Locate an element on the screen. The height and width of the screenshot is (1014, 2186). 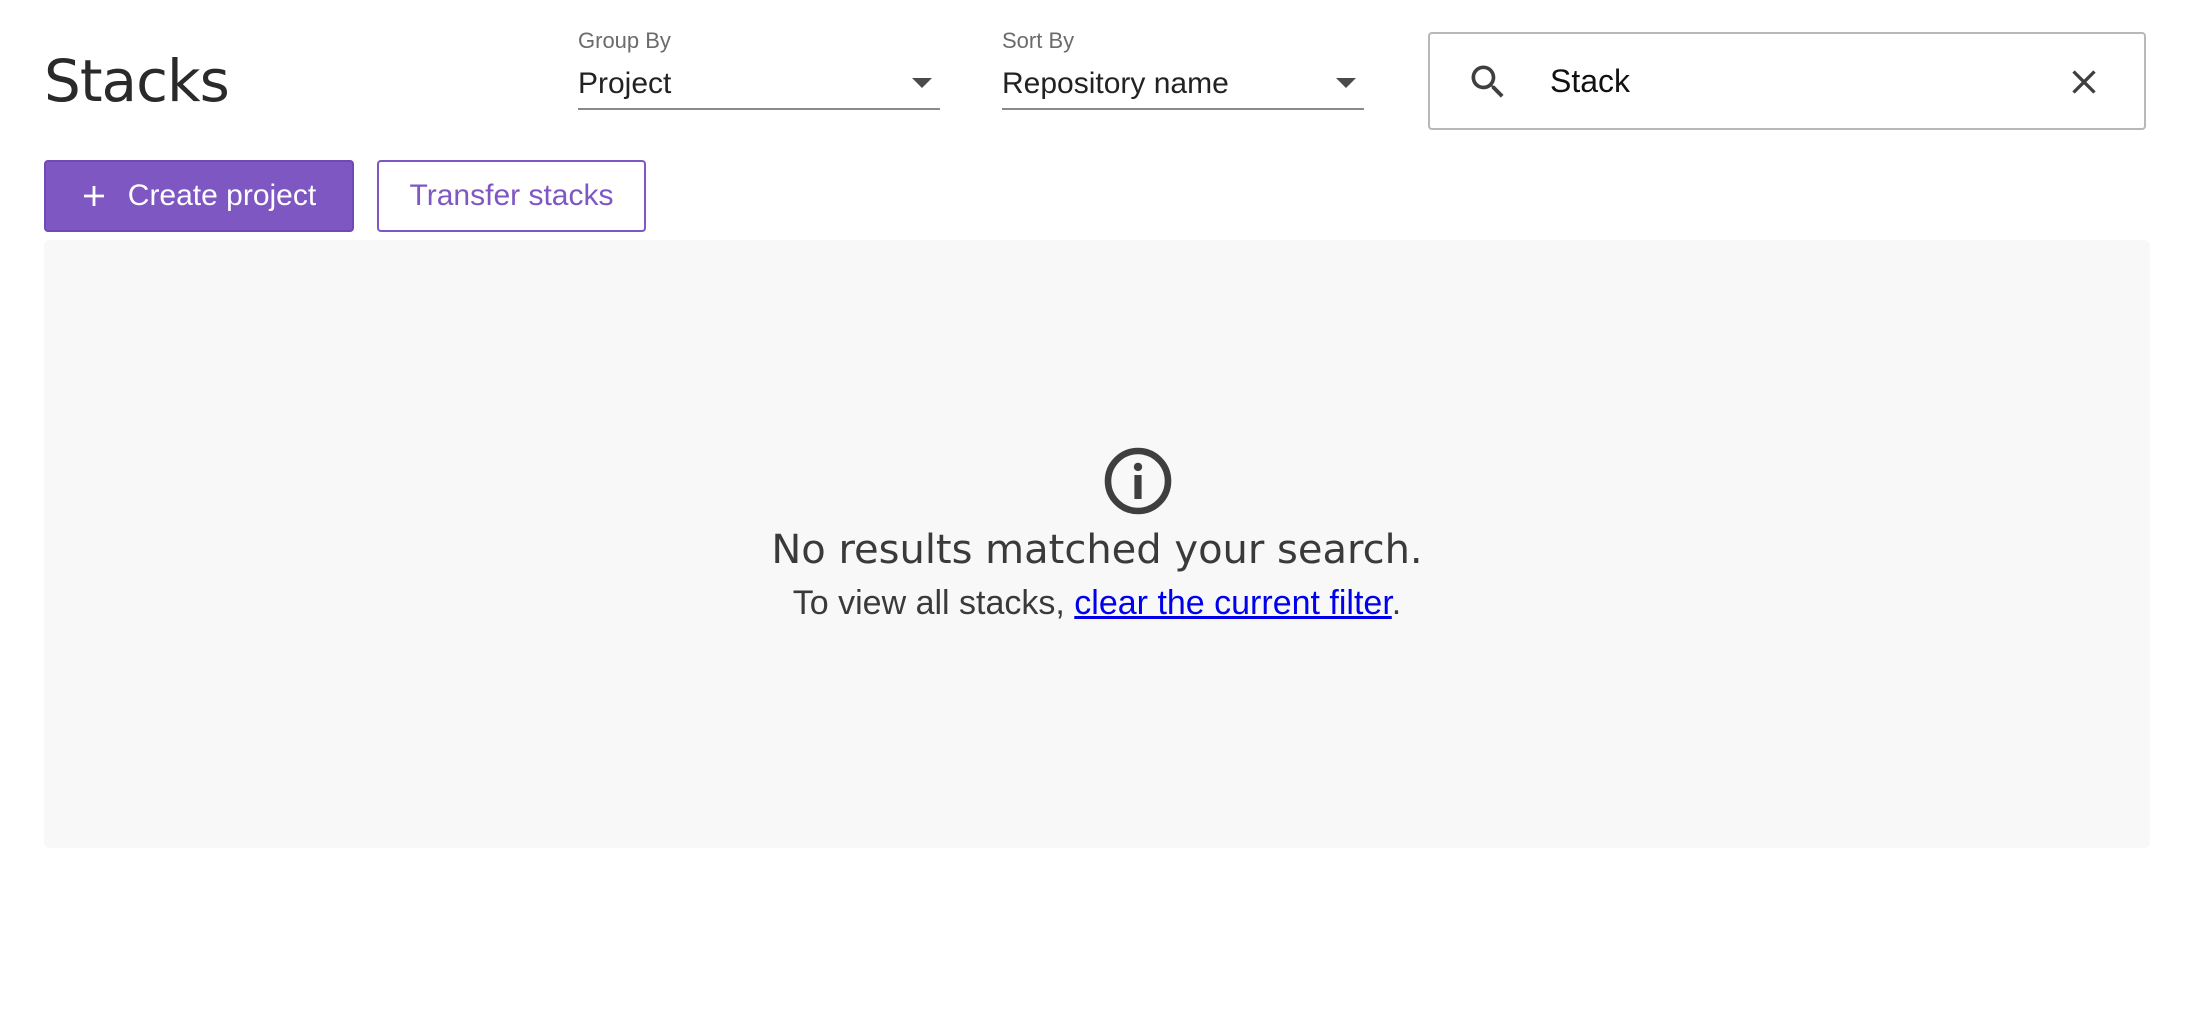
transfer-stacks-button: Transfer stacks is located at coordinates (511, 196).